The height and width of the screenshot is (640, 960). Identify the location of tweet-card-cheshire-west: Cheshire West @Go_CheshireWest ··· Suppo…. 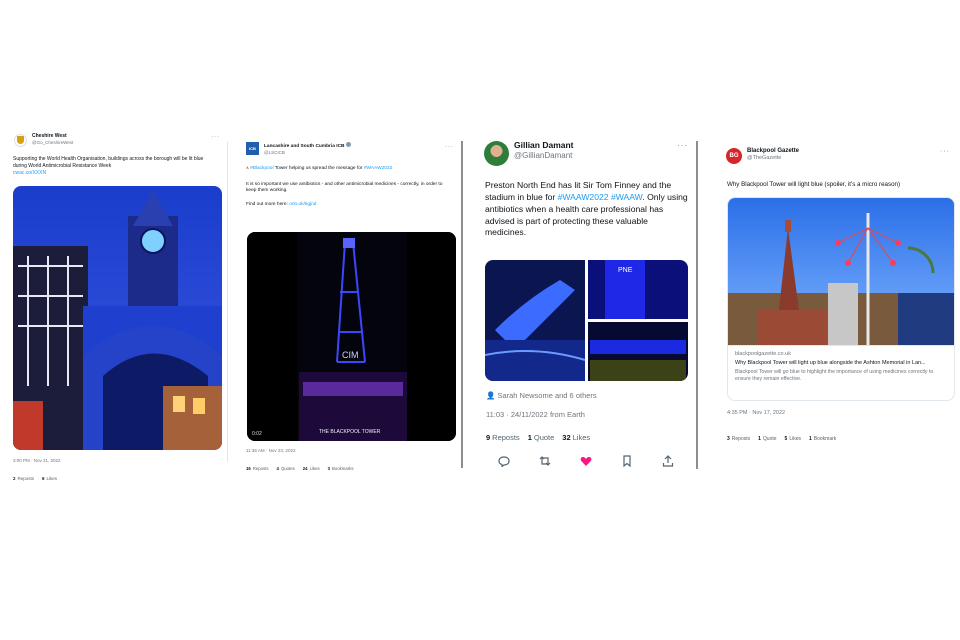
(117, 308).